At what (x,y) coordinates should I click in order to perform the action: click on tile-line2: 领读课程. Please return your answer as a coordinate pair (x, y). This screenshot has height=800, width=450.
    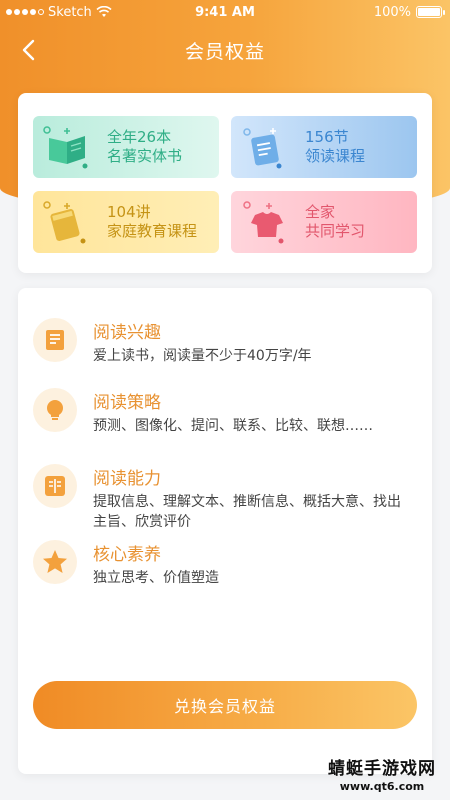
    Looking at the image, I should click on (335, 156).